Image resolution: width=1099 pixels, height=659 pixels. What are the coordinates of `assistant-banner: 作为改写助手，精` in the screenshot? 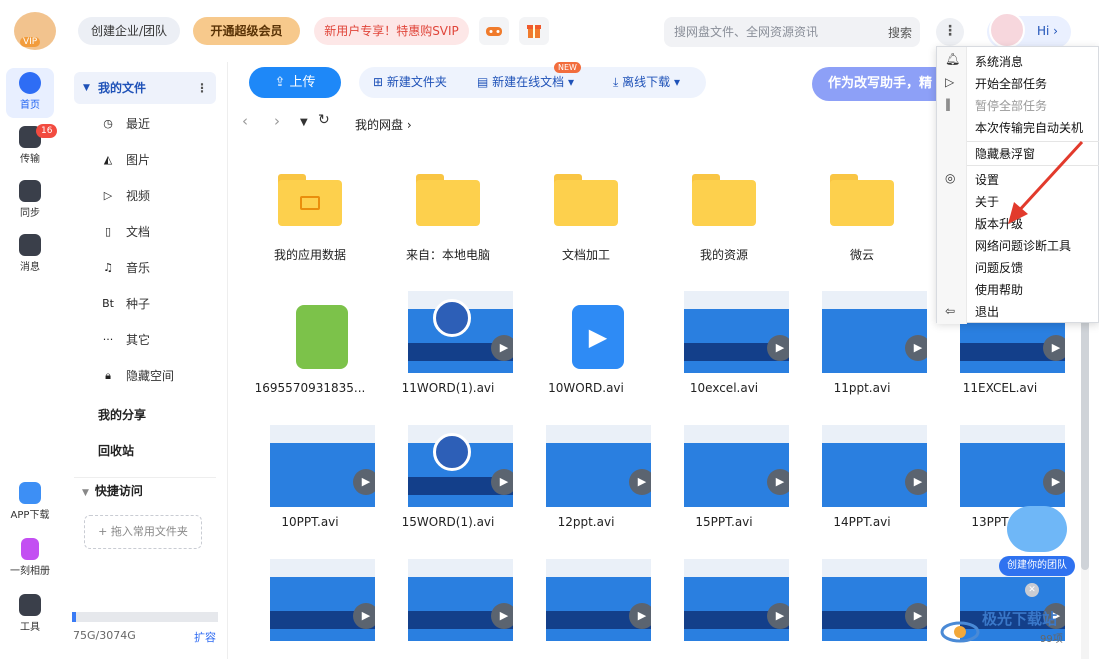 It's located at (882, 84).